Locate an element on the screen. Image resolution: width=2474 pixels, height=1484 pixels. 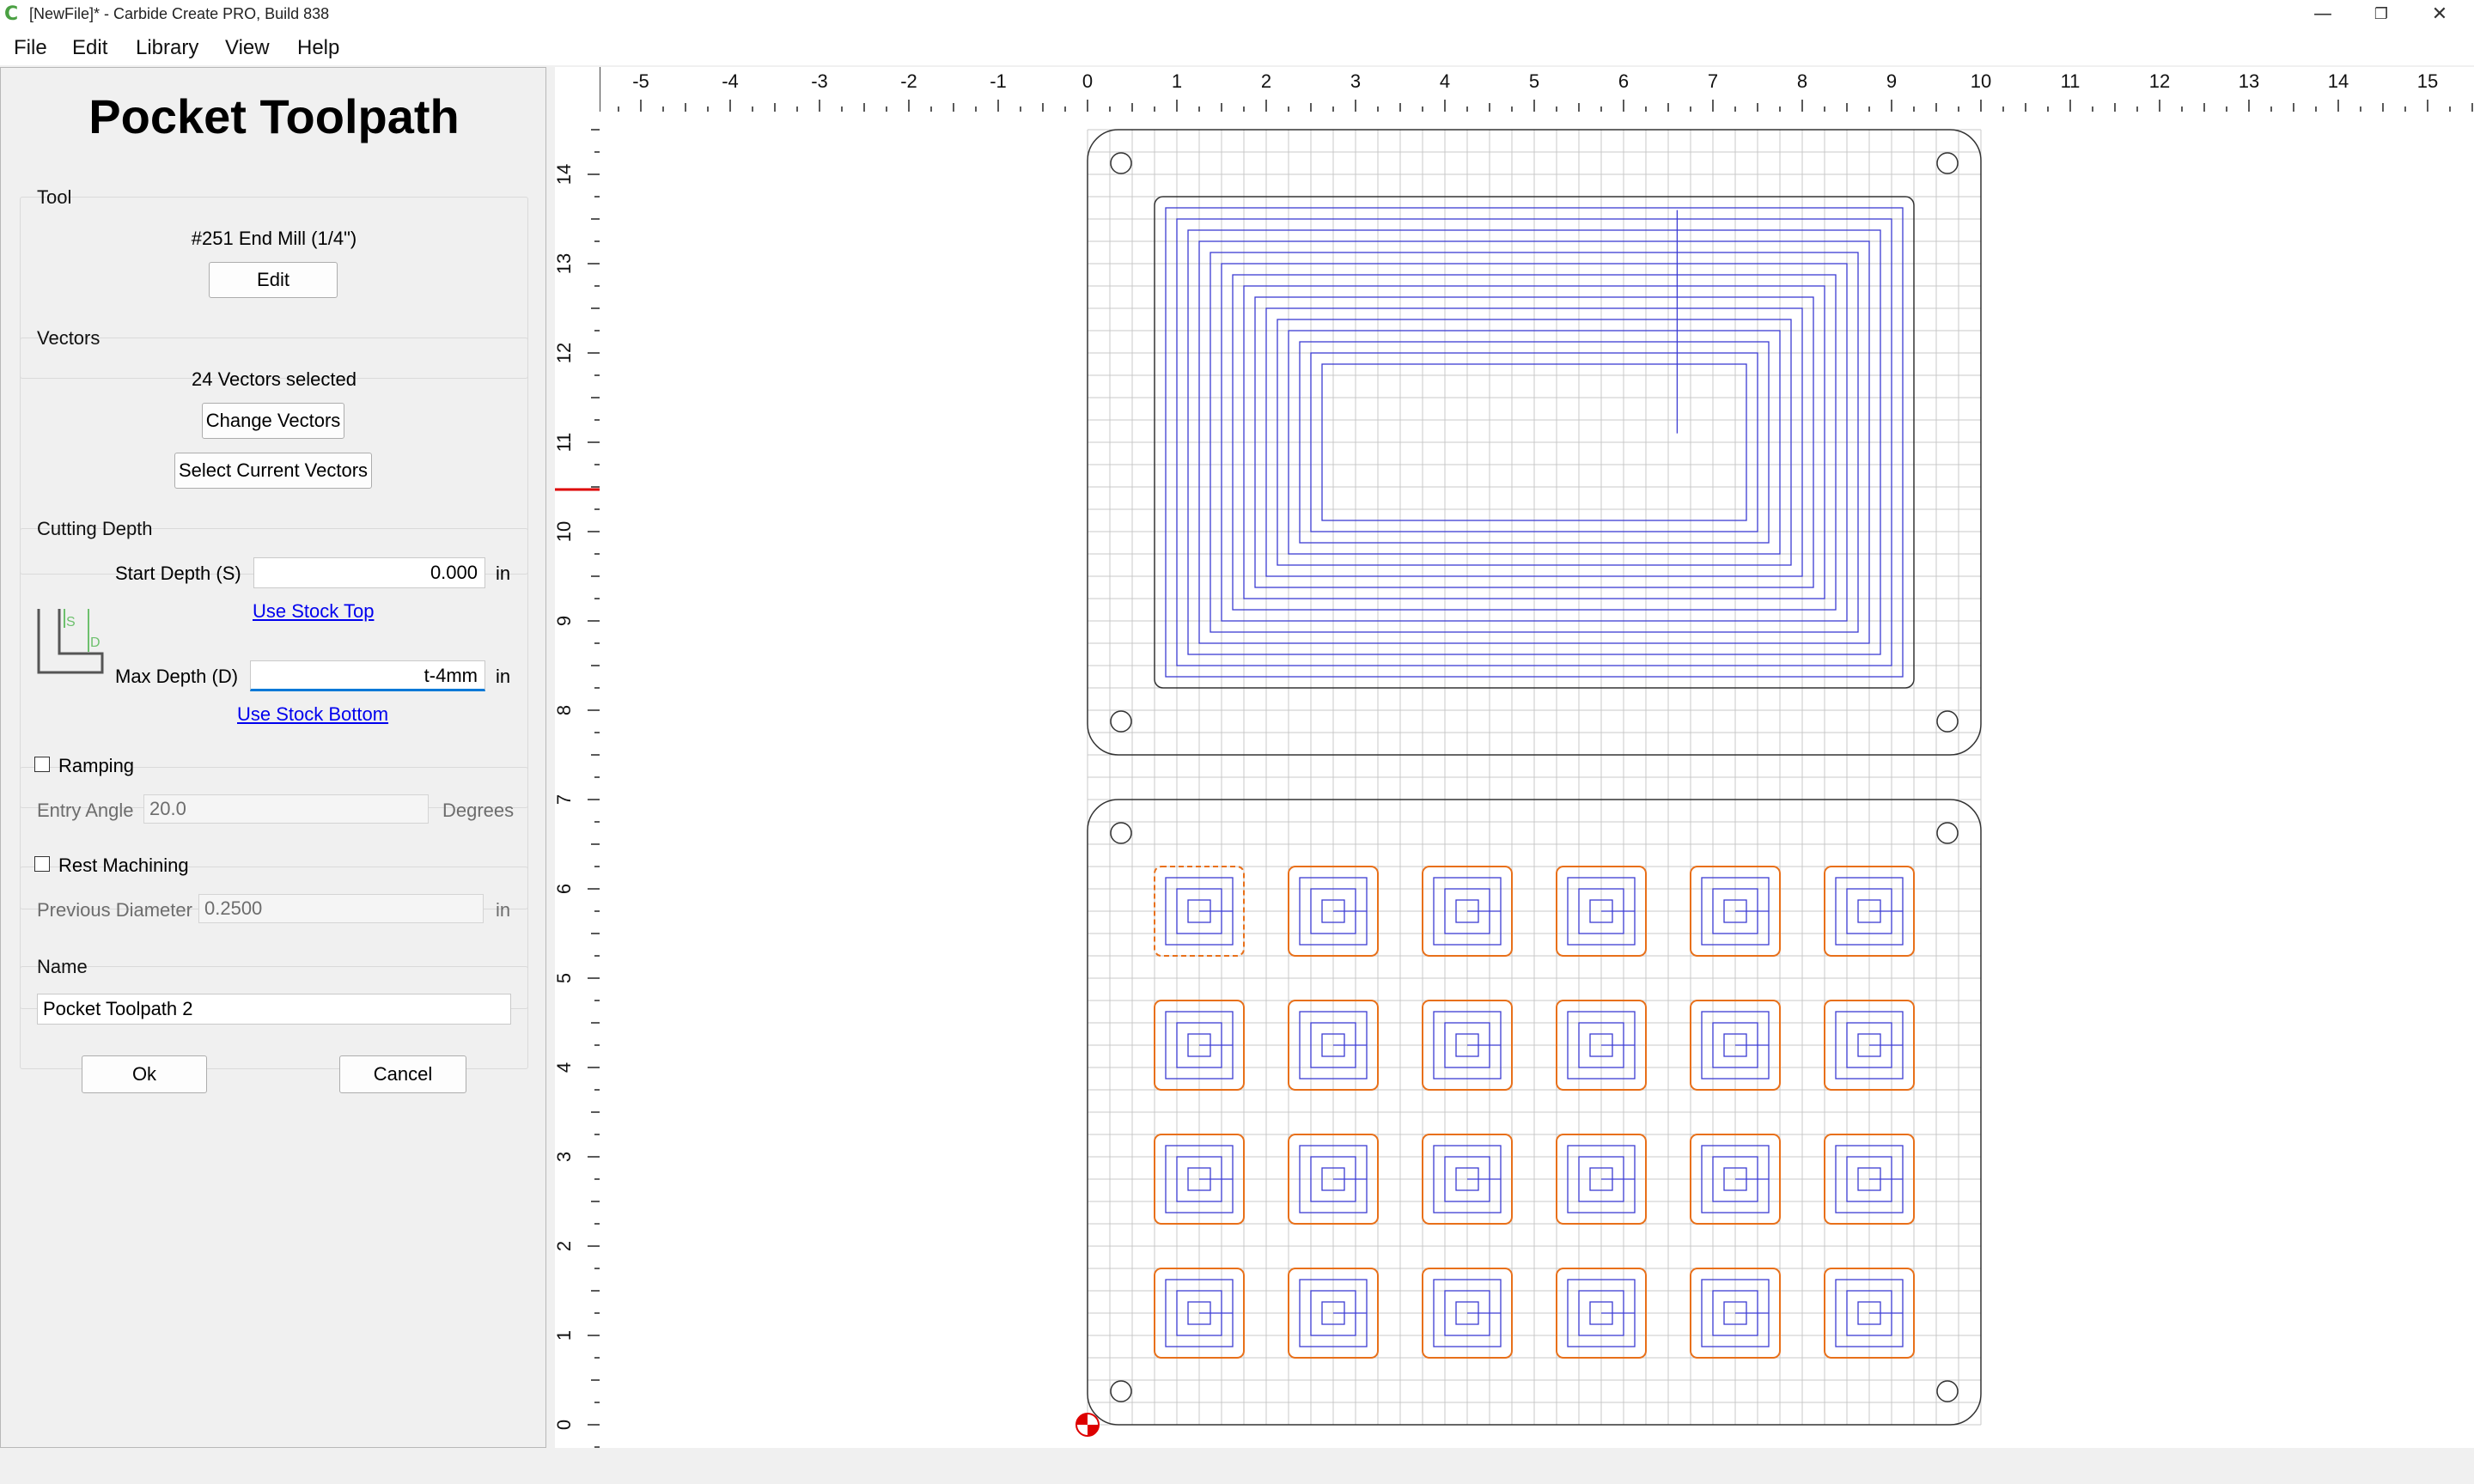
ruler-label: -1 is located at coordinates (998, 81).